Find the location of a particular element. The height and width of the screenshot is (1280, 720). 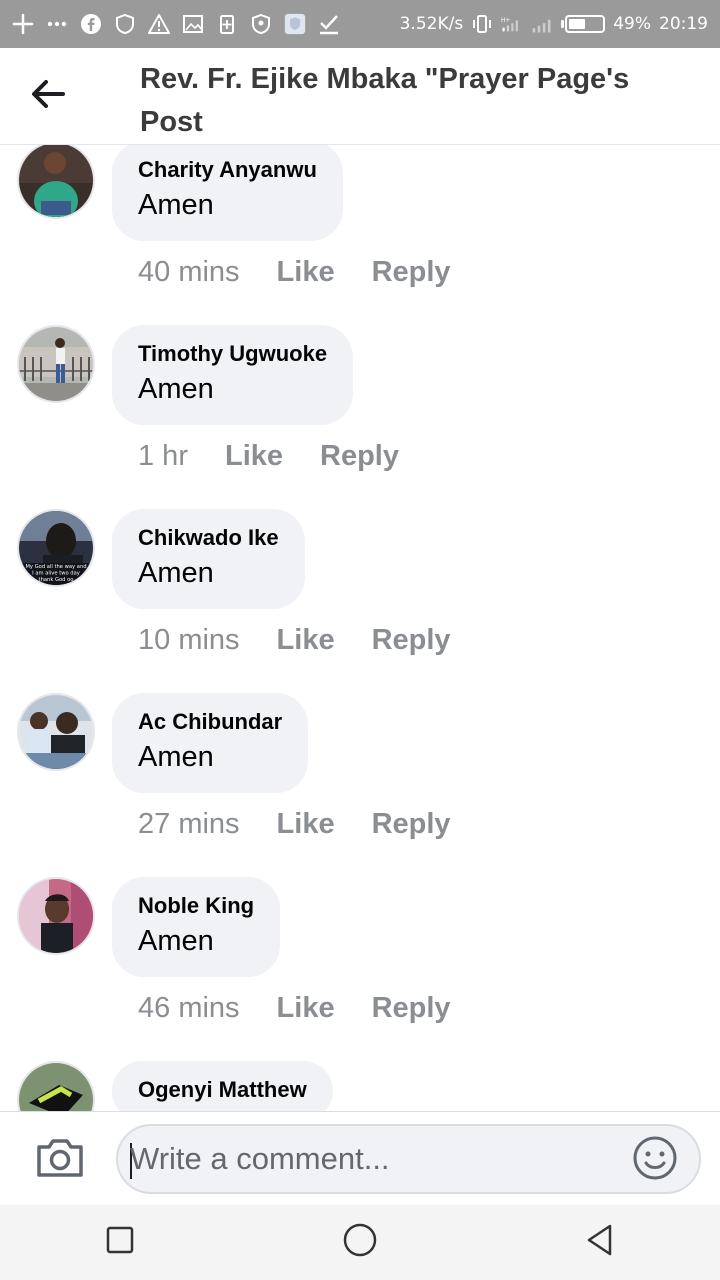

system-nav-bar is located at coordinates (360, 1242).